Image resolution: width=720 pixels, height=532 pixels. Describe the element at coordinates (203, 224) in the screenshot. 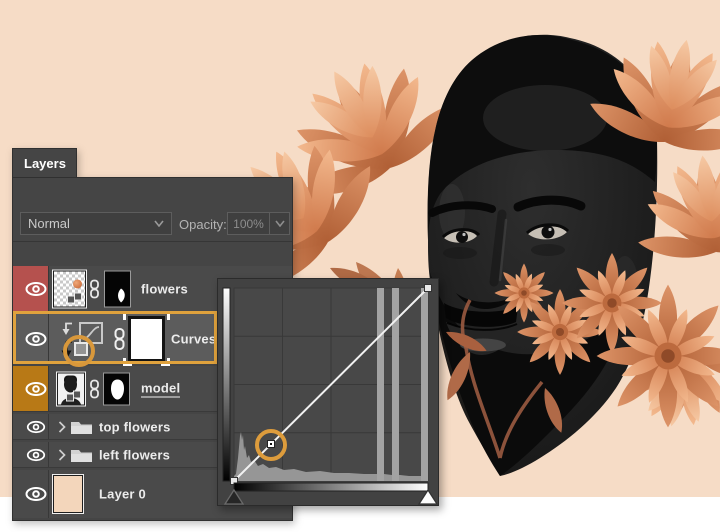

I see `opacity-label: Opacity:` at that location.